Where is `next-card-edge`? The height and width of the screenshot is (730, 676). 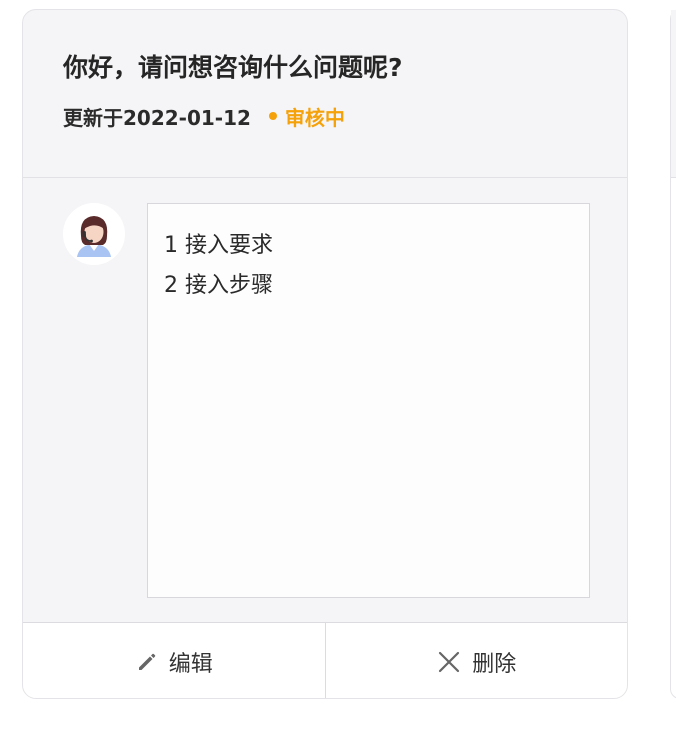 next-card-edge is located at coordinates (673, 354).